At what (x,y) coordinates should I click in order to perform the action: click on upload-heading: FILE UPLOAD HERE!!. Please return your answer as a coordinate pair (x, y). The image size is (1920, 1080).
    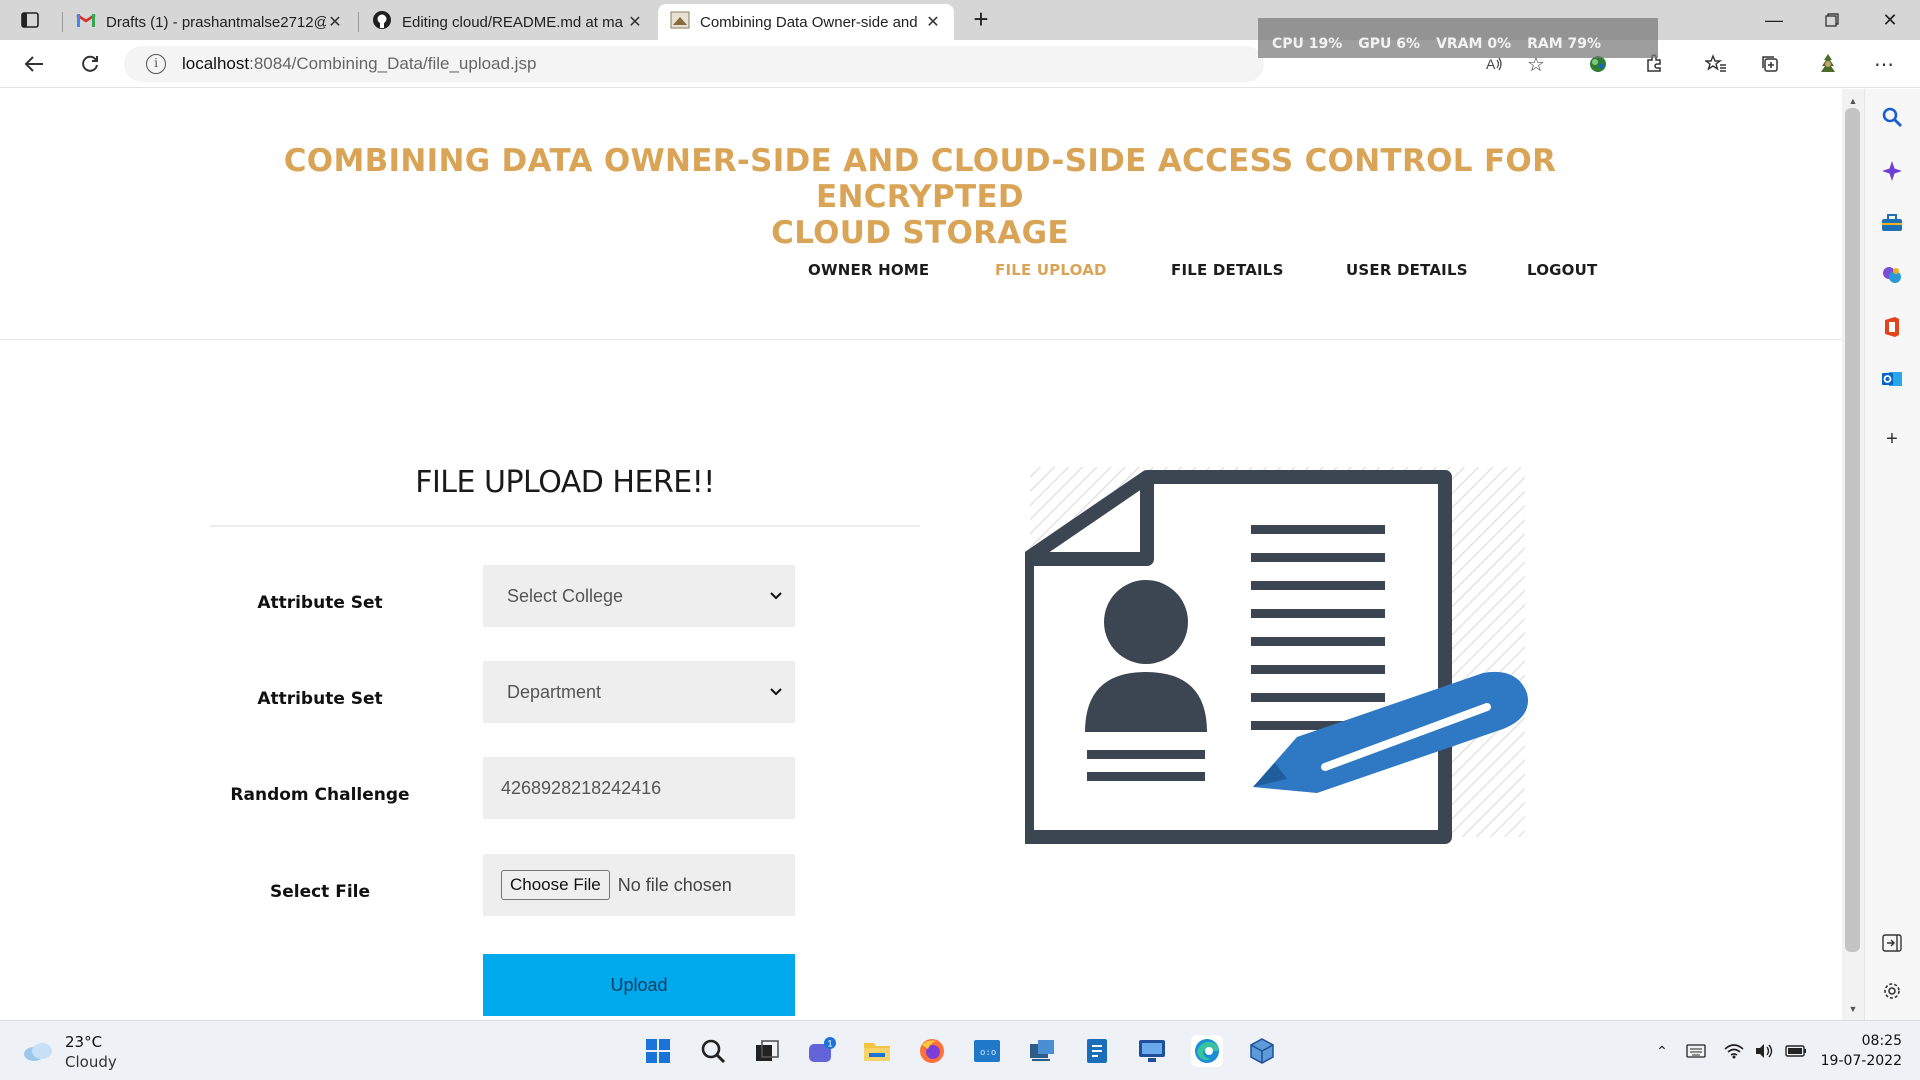
    Looking at the image, I should click on (565, 482).